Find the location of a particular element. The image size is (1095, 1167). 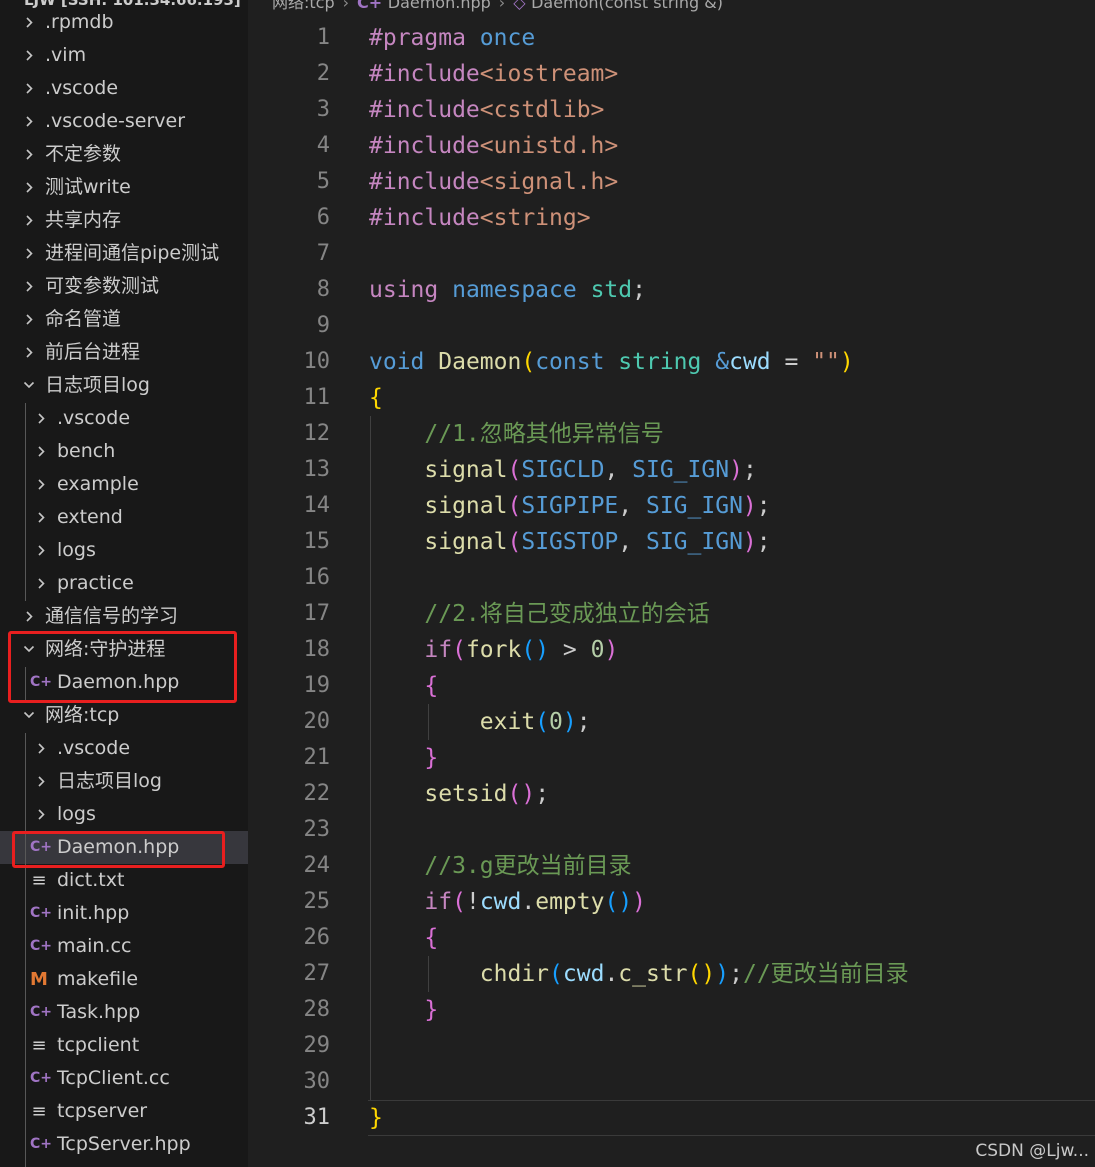

tree-file: ≡ tcpclient is located at coordinates (124, 1045).